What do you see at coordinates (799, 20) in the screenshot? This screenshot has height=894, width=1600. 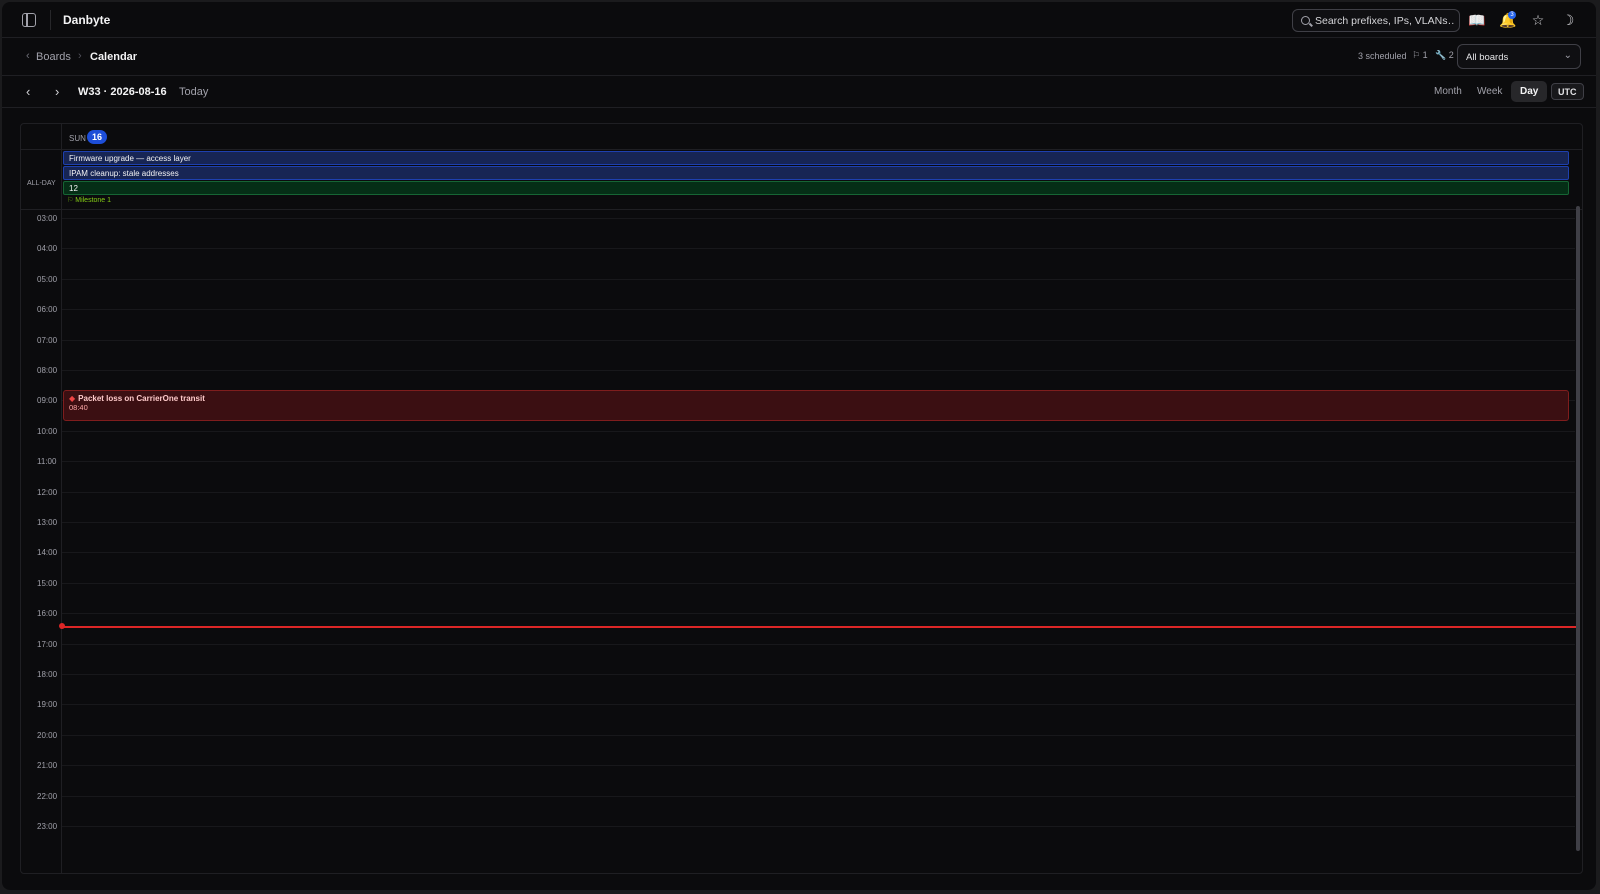 I see `top-bar: Danbyte 📖 🔔 3 ☆ ☽` at bounding box center [799, 20].